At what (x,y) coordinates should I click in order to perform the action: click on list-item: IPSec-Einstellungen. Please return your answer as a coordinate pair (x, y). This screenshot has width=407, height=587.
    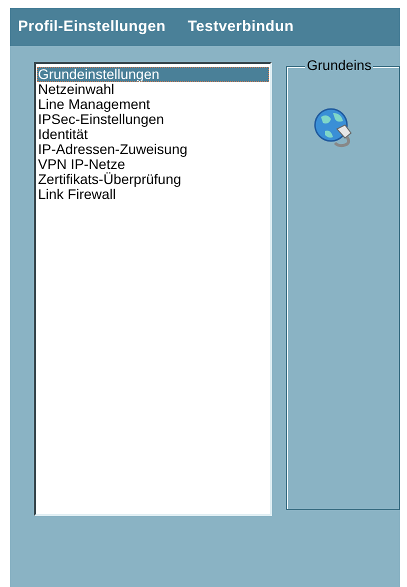
    Looking at the image, I should click on (153, 119).